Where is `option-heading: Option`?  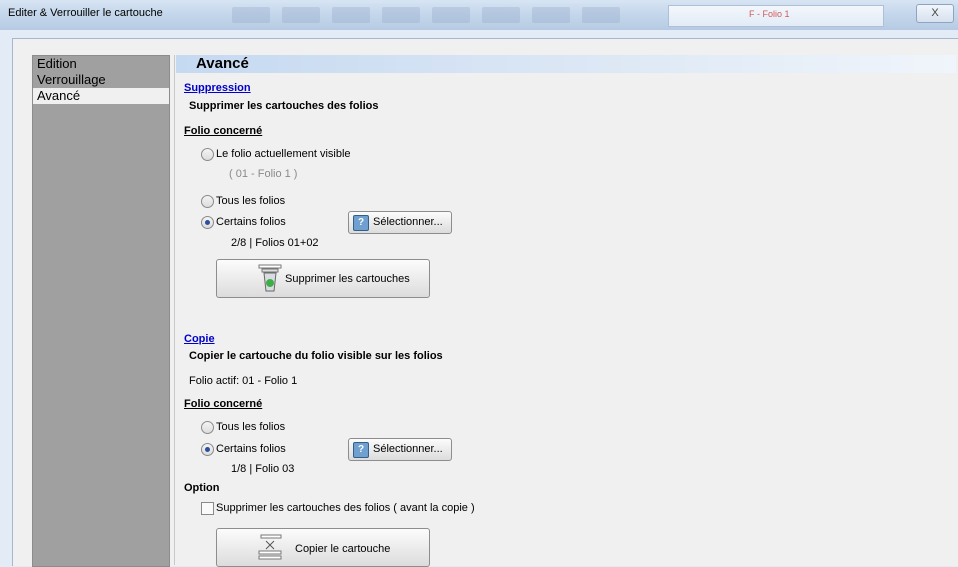 option-heading: Option is located at coordinates (202, 488).